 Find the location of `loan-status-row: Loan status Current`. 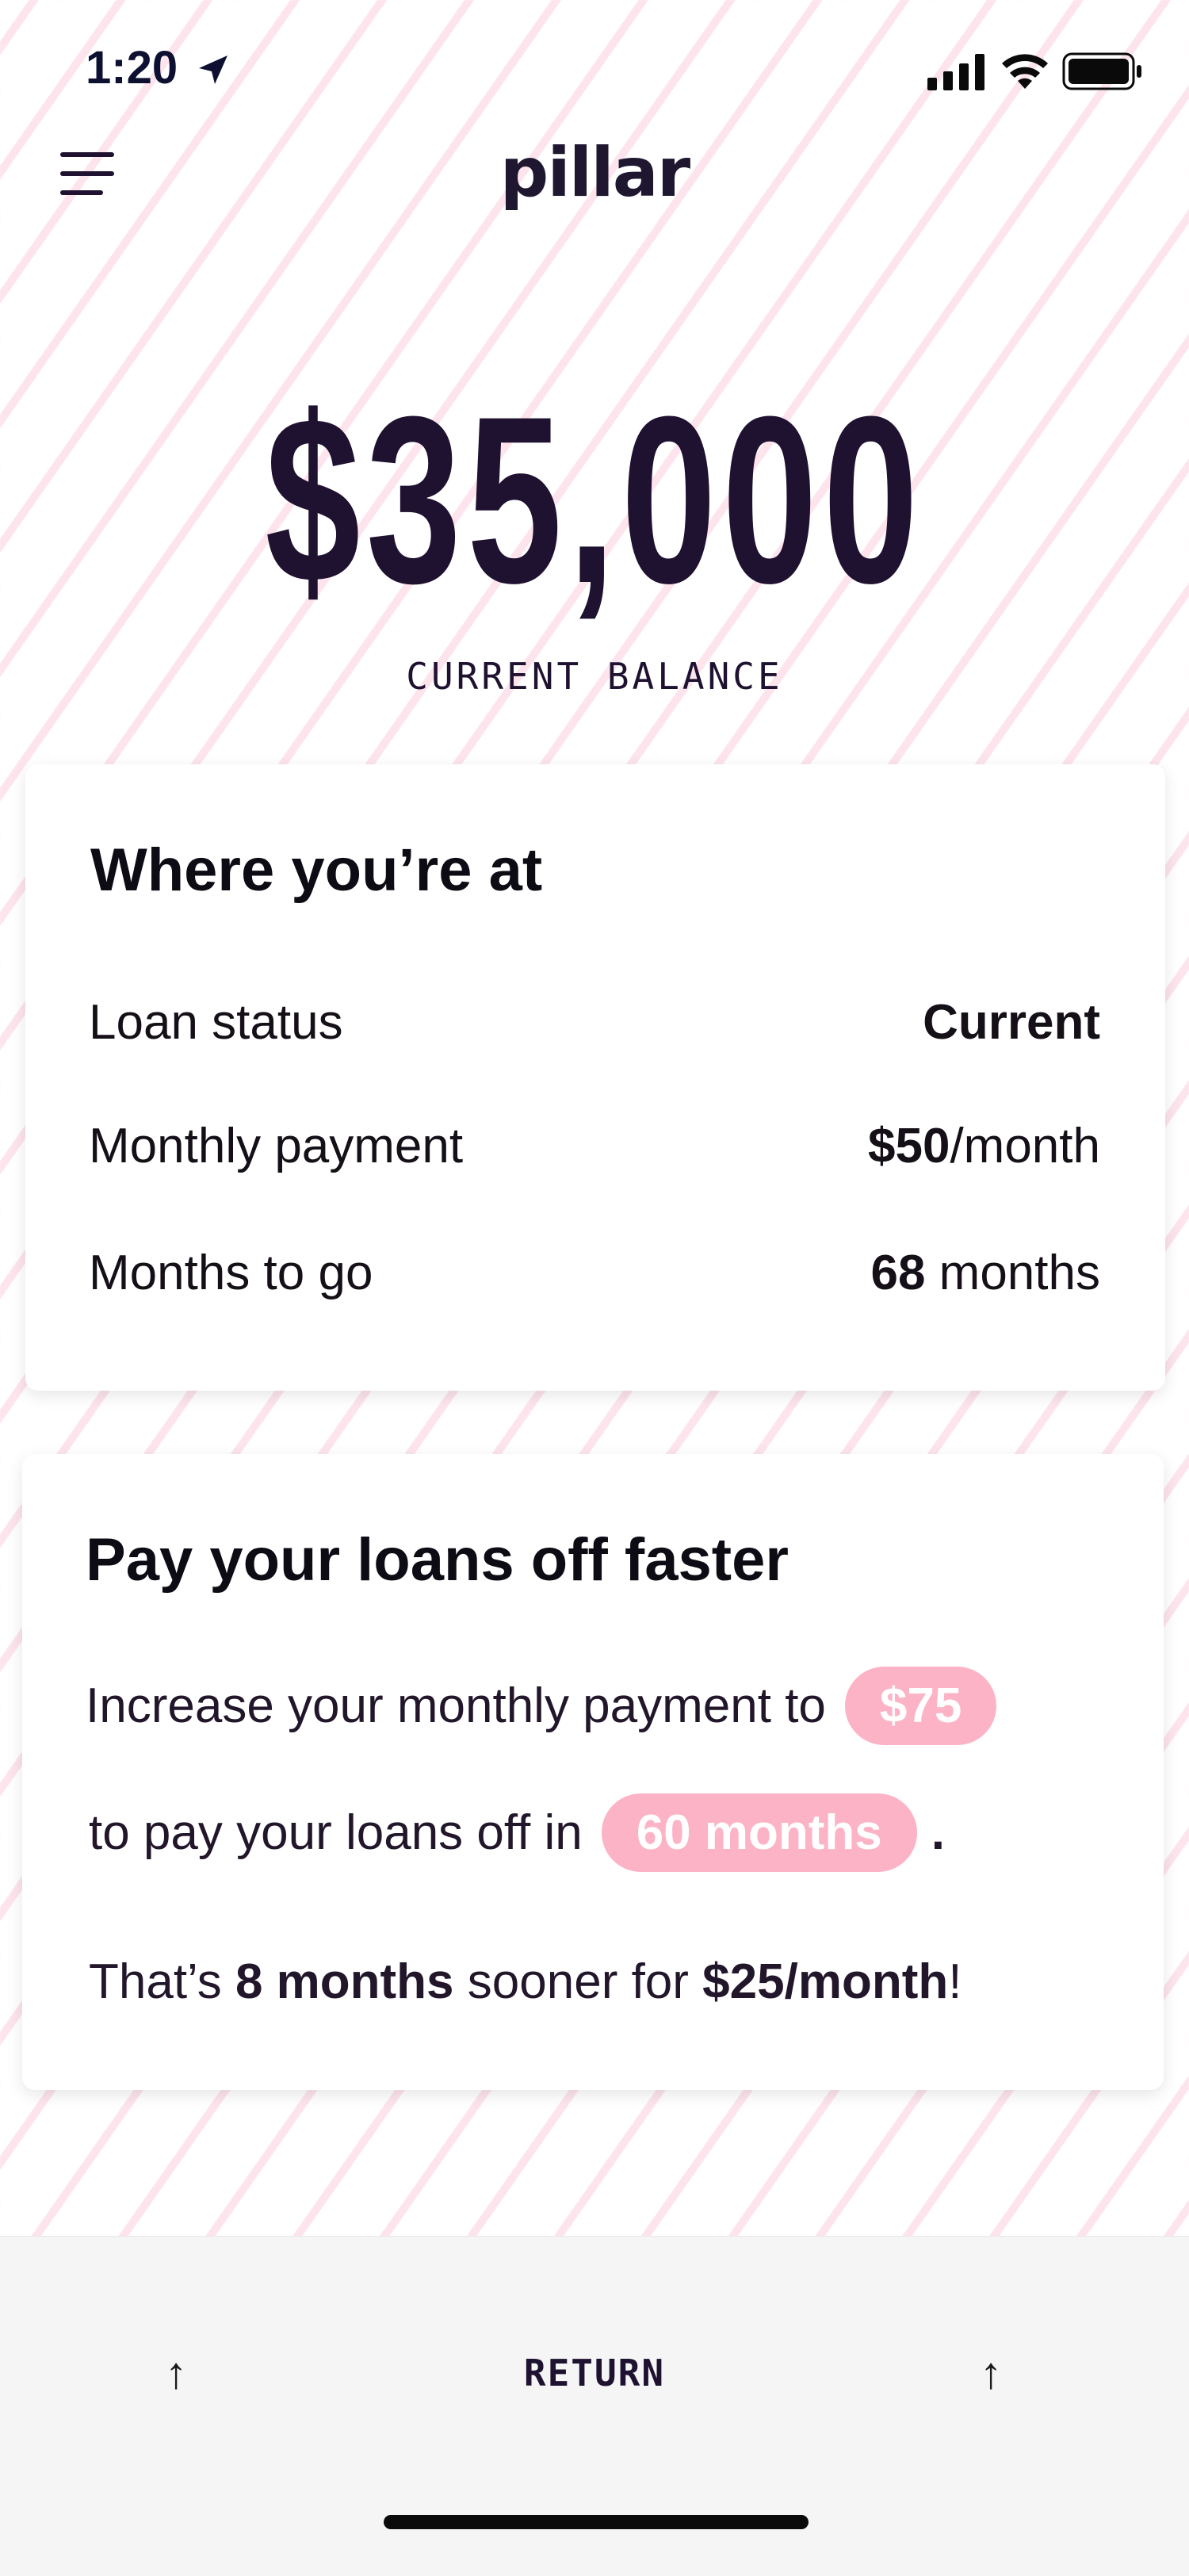

loan-status-row: Loan status Current is located at coordinates (594, 1022).